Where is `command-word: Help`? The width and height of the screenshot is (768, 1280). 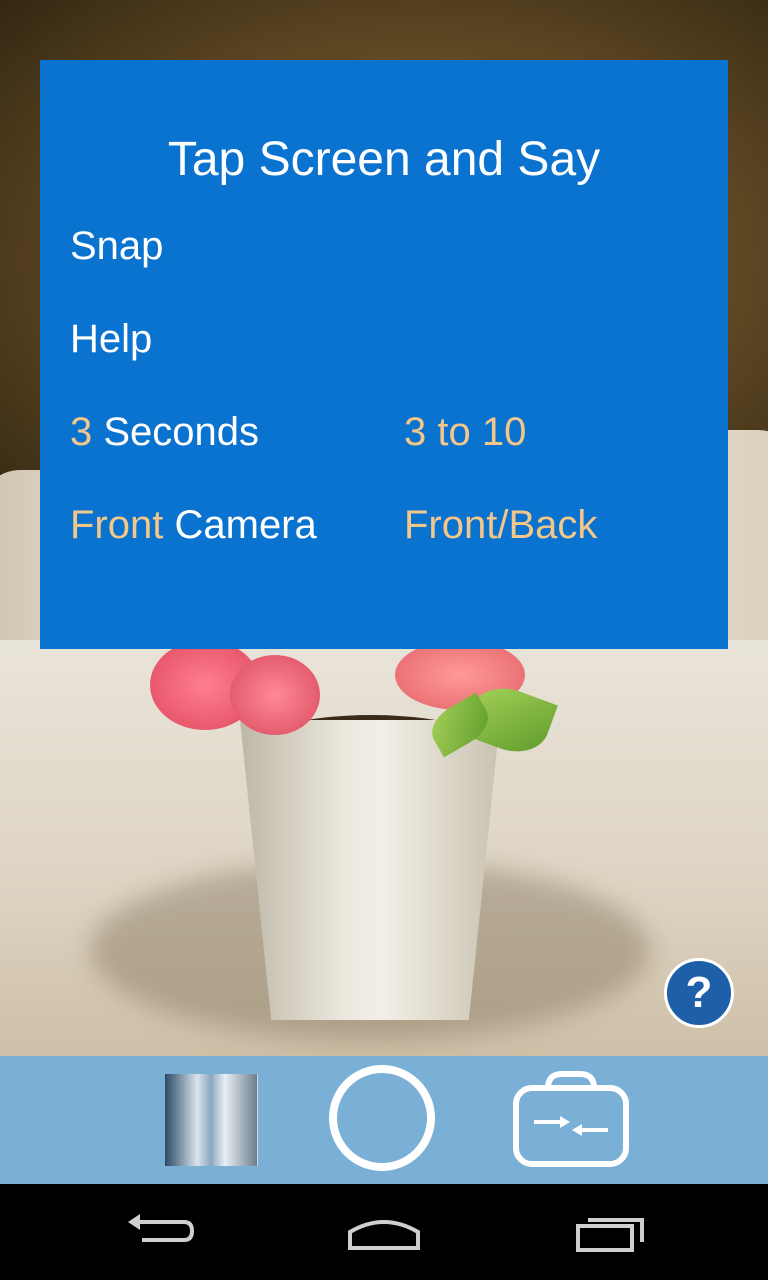
command-word: Help is located at coordinates (111, 339).